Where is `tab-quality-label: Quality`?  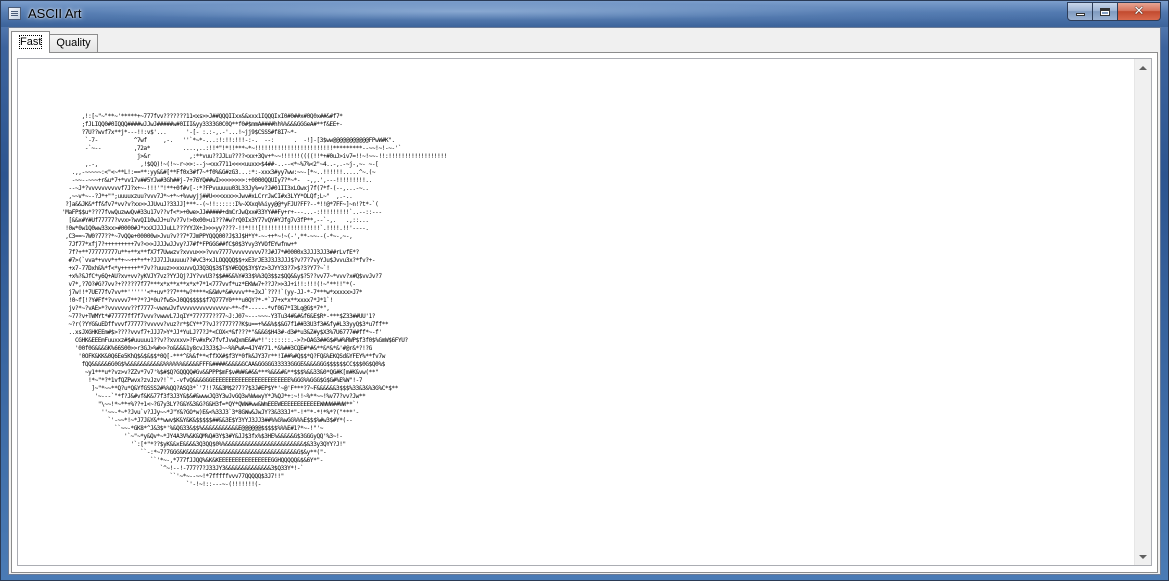
tab-quality-label: Quality is located at coordinates (73, 43).